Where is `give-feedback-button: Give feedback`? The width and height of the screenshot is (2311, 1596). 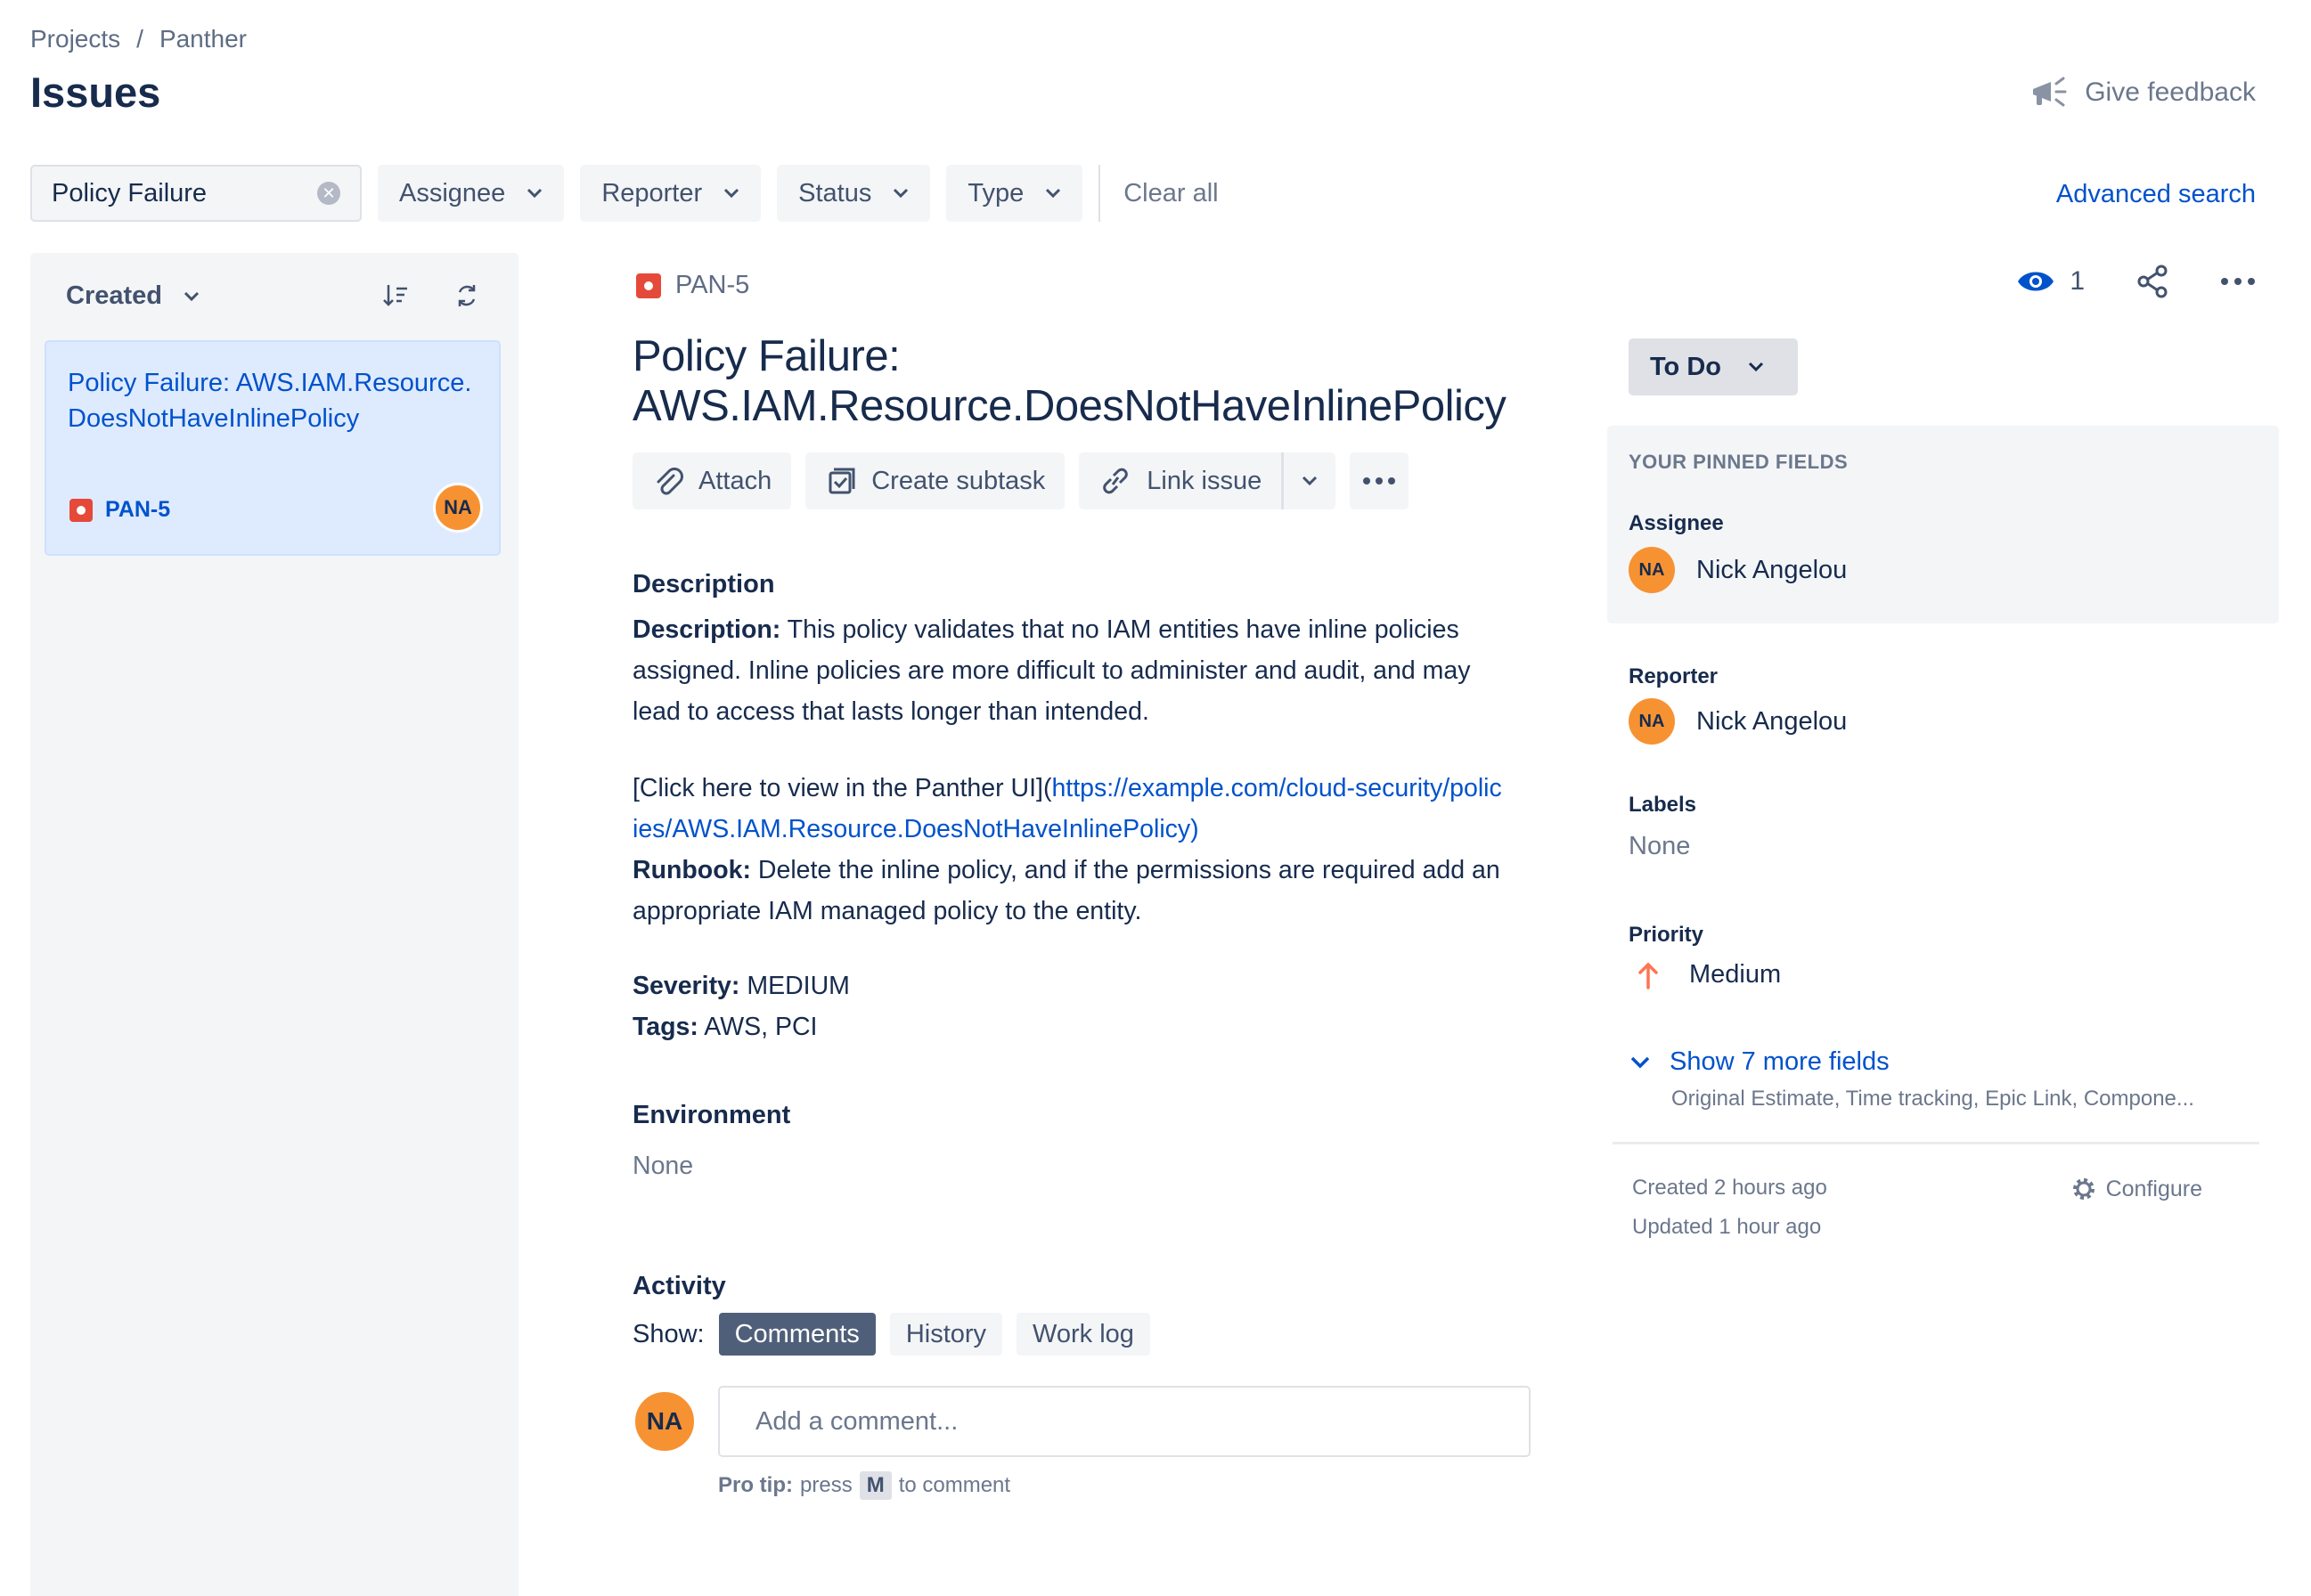
give-feedback-button: Give feedback is located at coordinates (2142, 92).